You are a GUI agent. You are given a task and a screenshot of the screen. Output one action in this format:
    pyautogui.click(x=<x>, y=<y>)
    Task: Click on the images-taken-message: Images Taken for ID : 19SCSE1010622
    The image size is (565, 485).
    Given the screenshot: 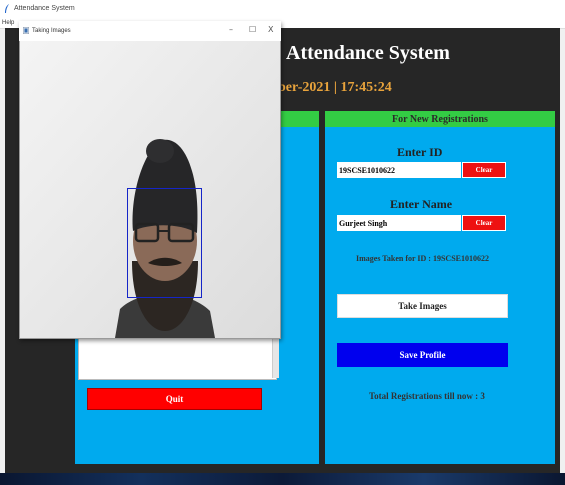 What is the action you would take?
    pyautogui.click(x=422, y=258)
    